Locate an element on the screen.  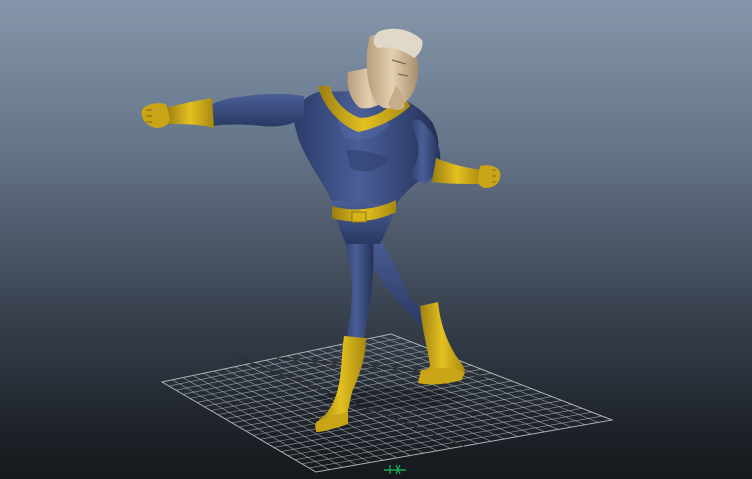
head is located at coordinates (385, 69).